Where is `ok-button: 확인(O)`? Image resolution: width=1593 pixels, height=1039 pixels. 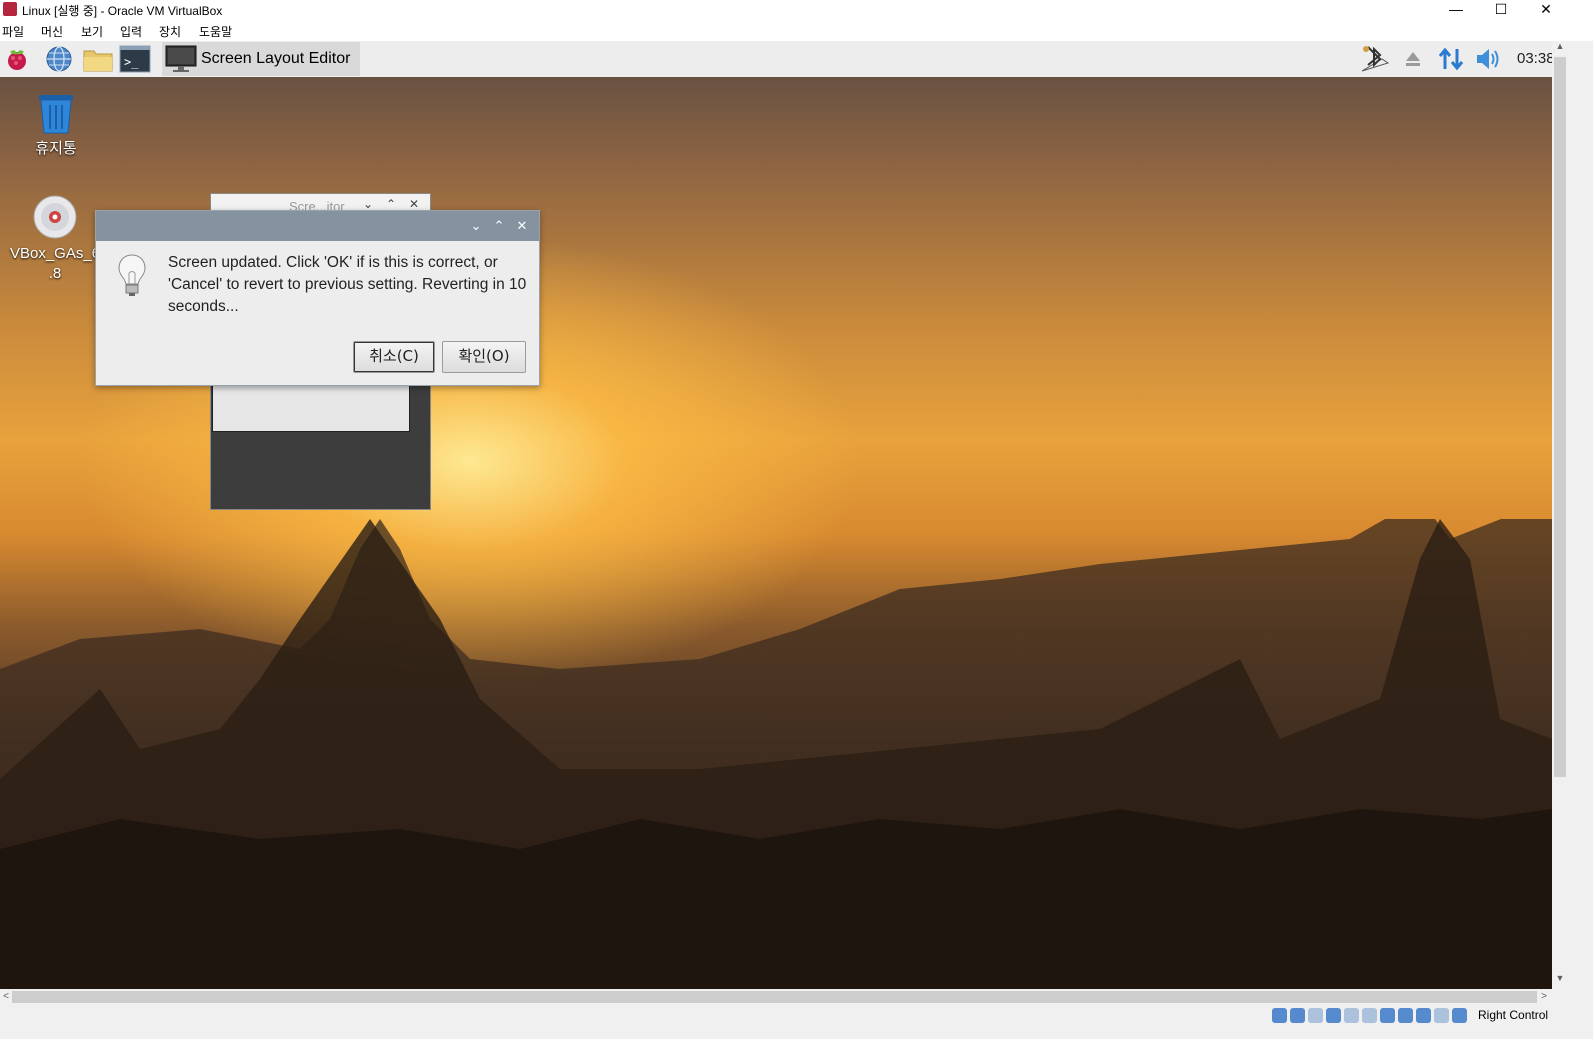
ok-button: 확인(O) is located at coordinates (484, 357).